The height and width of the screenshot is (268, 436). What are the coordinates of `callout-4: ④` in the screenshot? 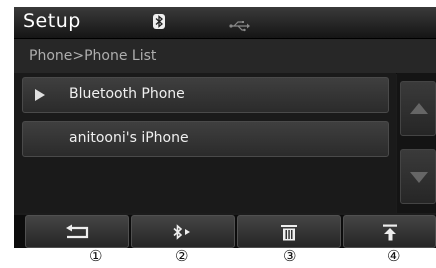 It's located at (394, 256).